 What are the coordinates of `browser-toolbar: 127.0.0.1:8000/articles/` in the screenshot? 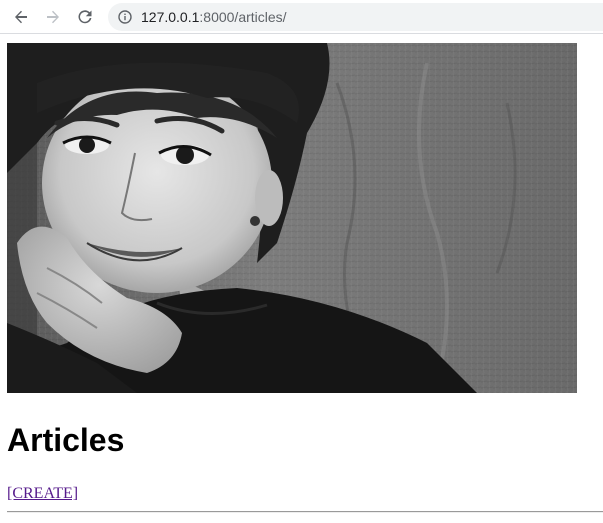 It's located at (301, 17).